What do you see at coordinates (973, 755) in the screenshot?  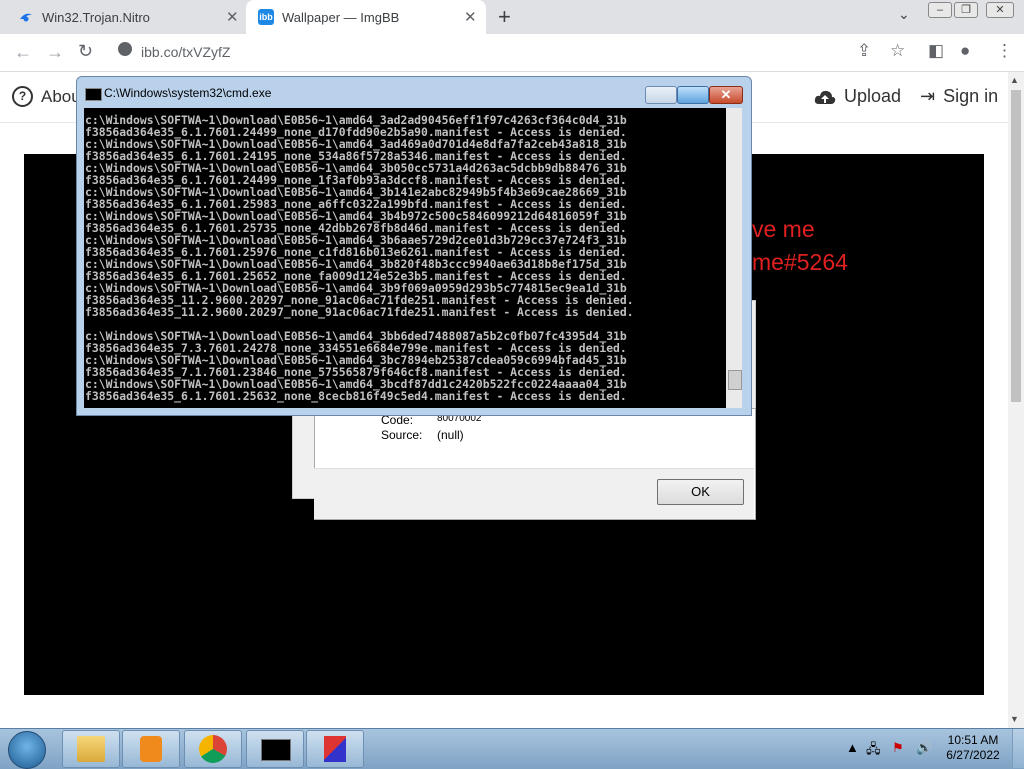 I see `clock-date: 6/27/2022` at bounding box center [973, 755].